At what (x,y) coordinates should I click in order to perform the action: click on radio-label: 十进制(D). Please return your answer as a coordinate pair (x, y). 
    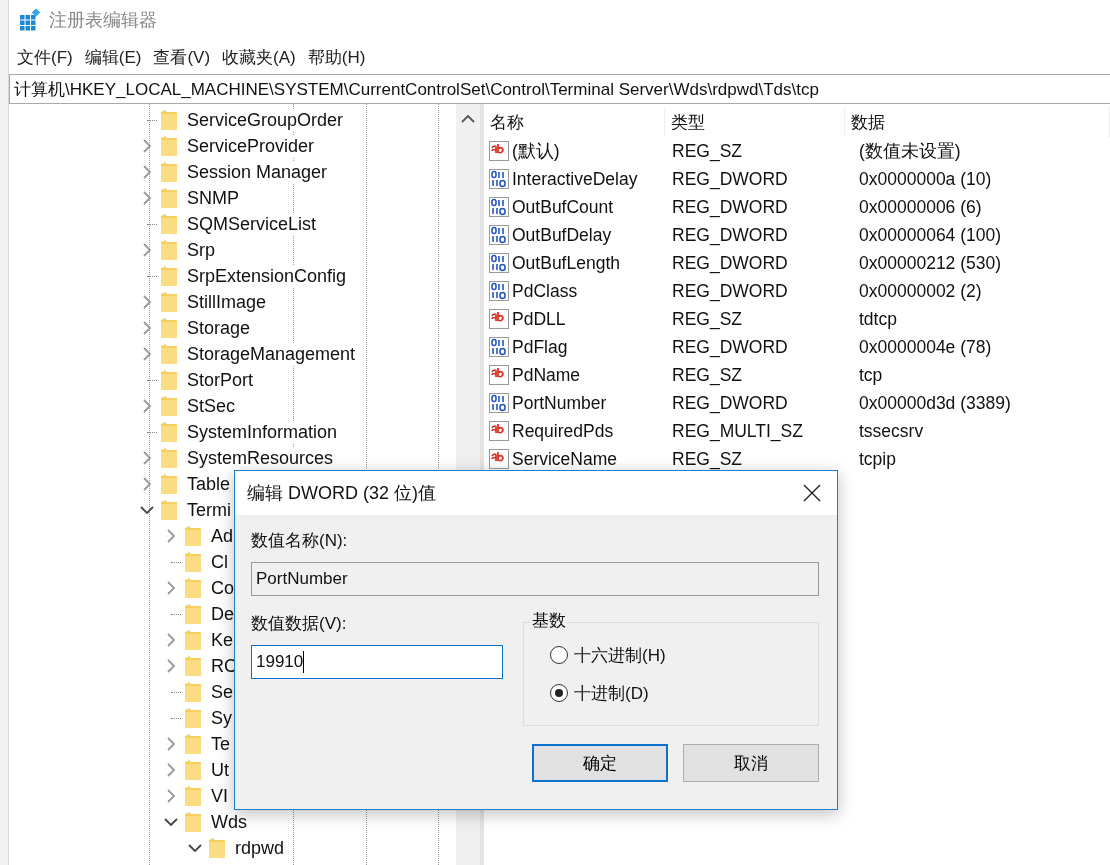
    Looking at the image, I should click on (611, 693).